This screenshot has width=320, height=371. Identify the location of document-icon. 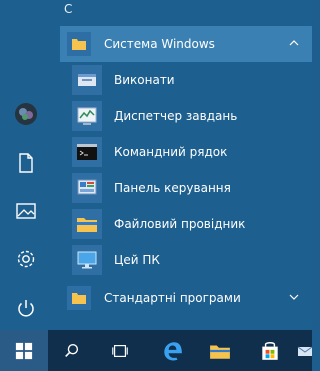
(26, 163).